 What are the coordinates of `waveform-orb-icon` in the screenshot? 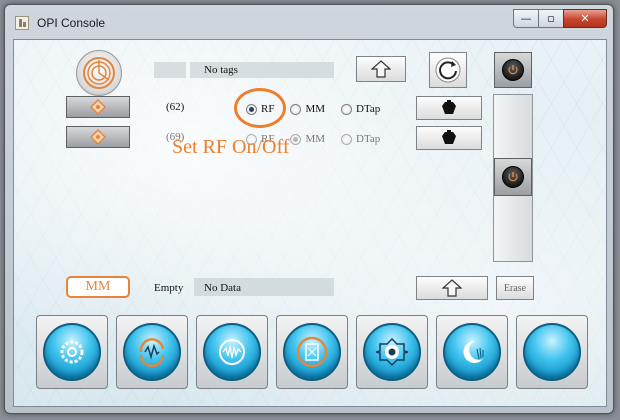 It's located at (232, 352).